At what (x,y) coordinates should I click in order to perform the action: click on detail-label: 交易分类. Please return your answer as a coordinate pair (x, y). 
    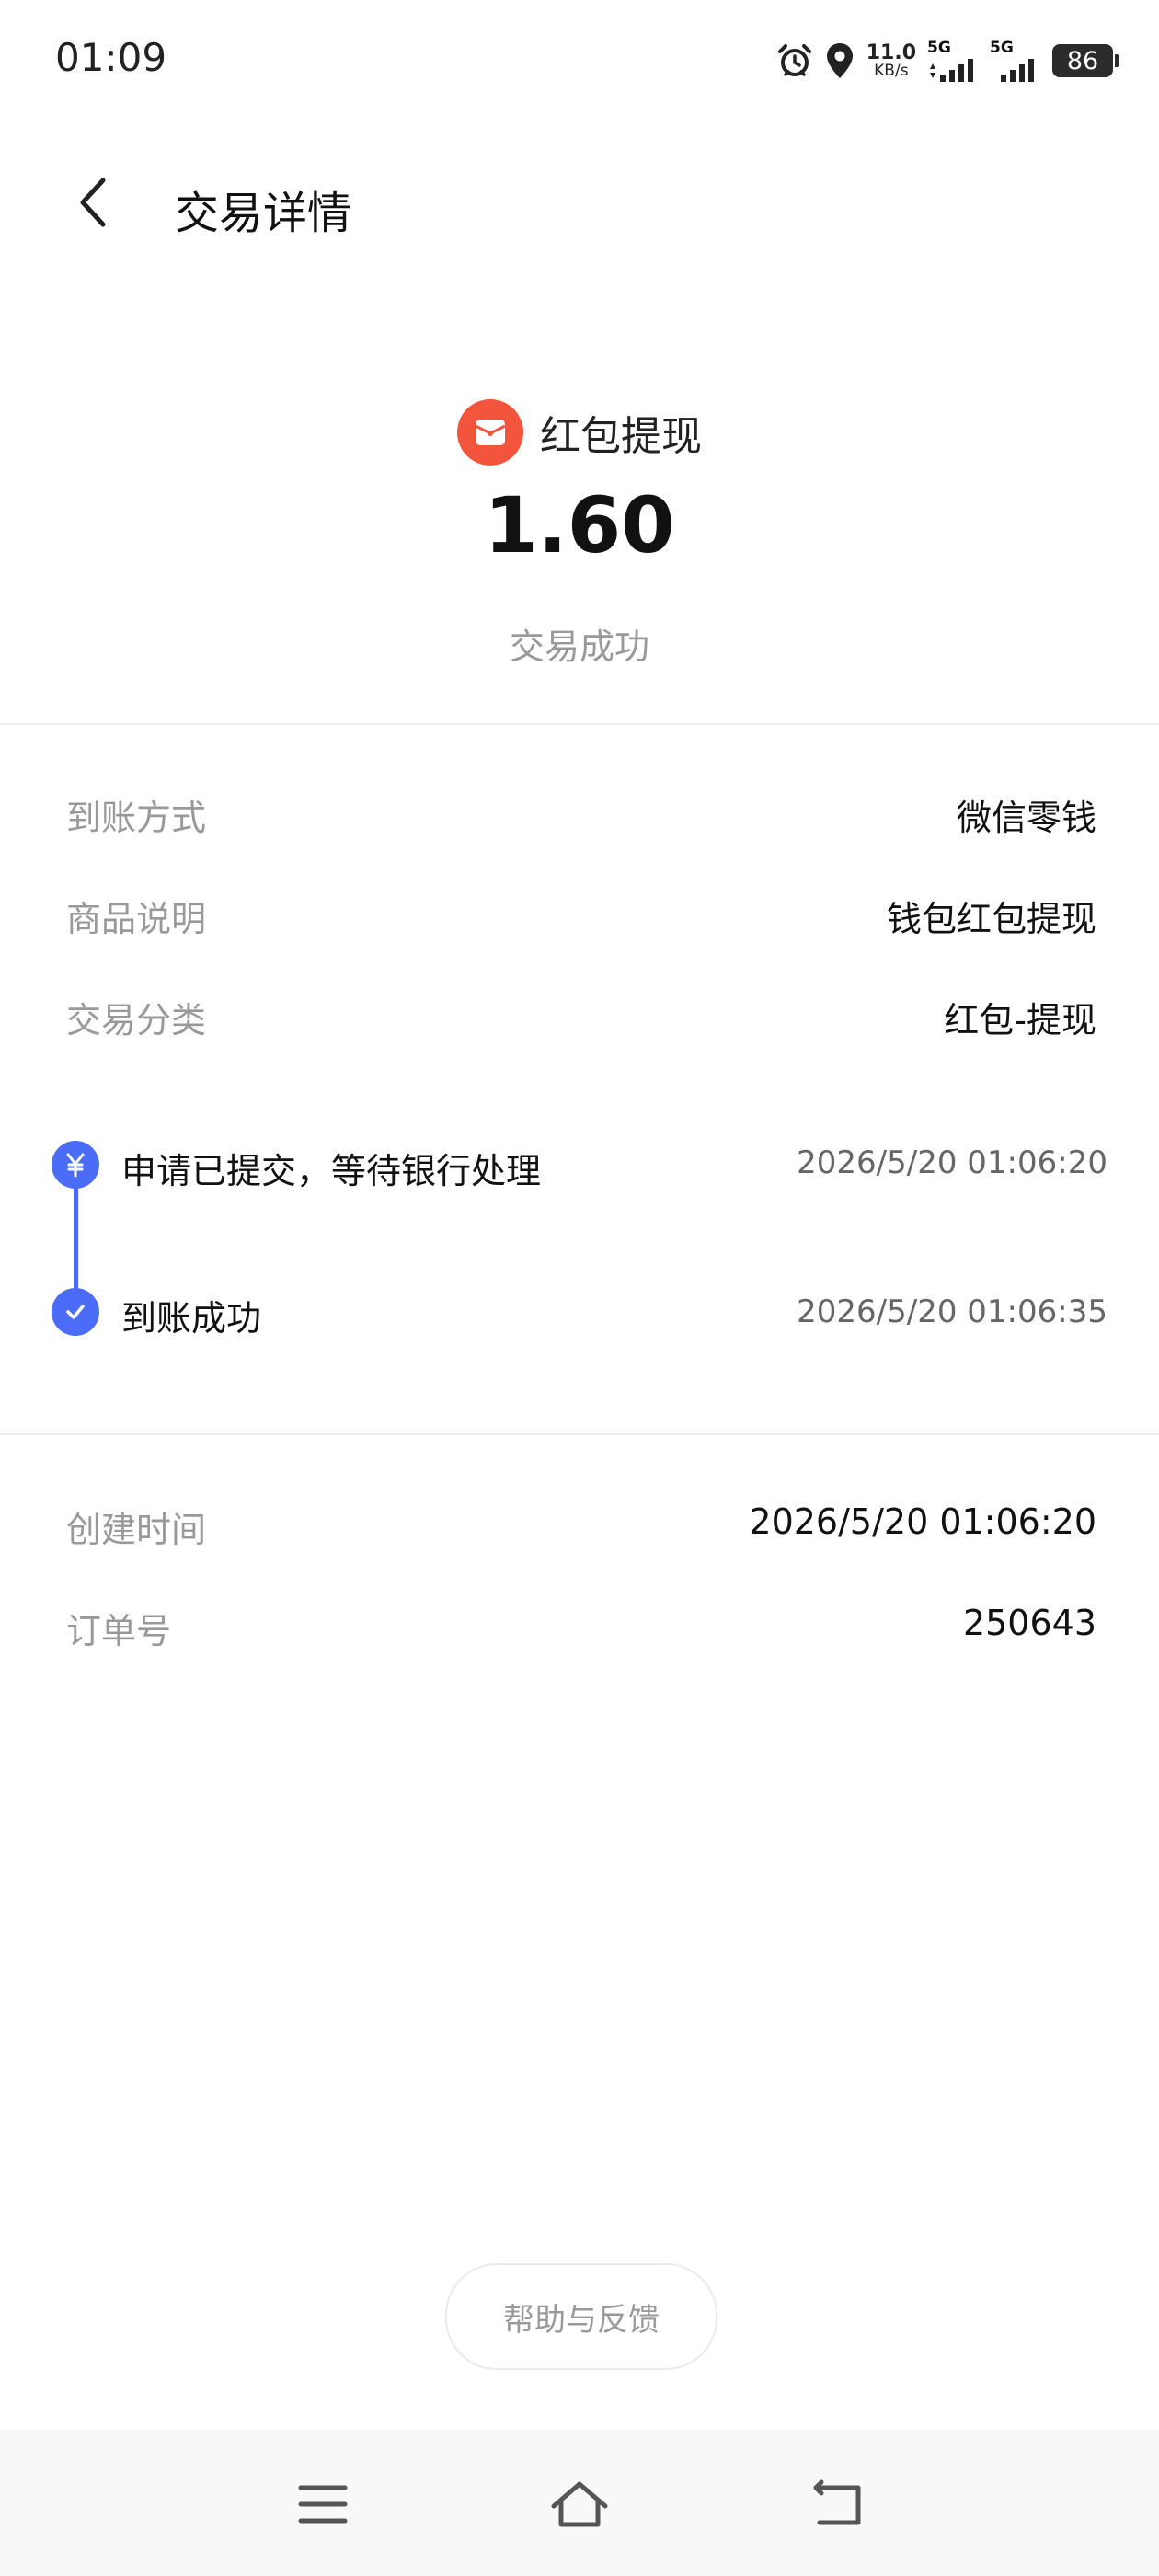
    Looking at the image, I should click on (136, 1020).